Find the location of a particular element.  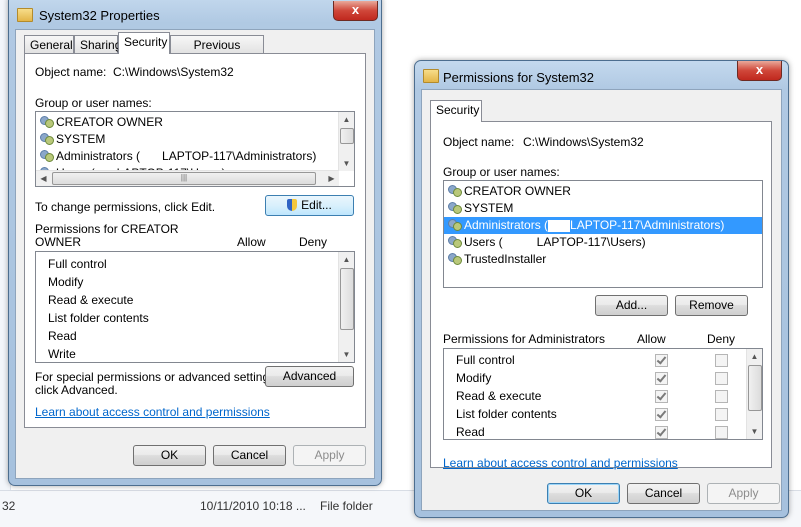

remove-button: Remove is located at coordinates (711, 305).